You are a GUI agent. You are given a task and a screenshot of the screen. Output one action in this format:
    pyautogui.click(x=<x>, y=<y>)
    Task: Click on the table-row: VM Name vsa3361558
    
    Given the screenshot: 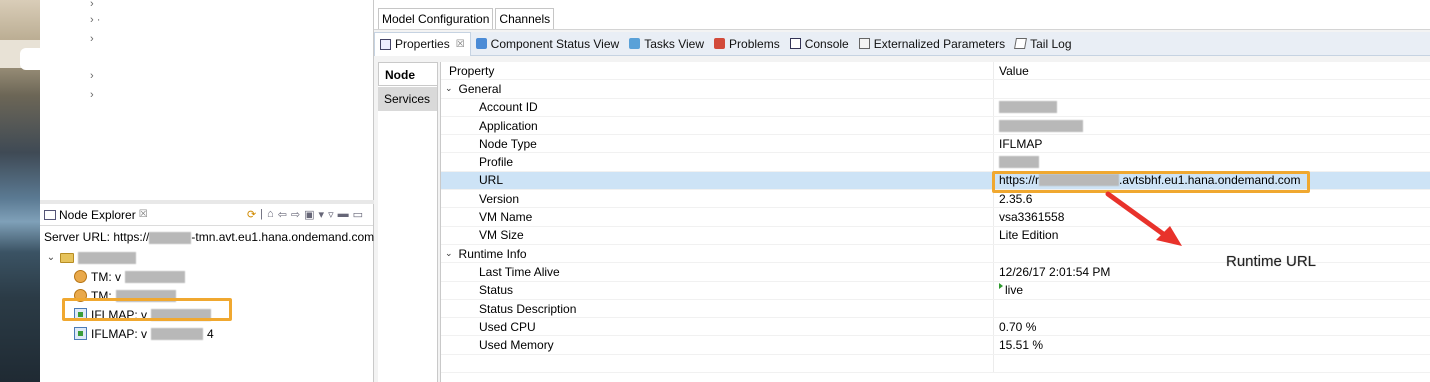 What is the action you would take?
    pyautogui.click(x=935, y=217)
    